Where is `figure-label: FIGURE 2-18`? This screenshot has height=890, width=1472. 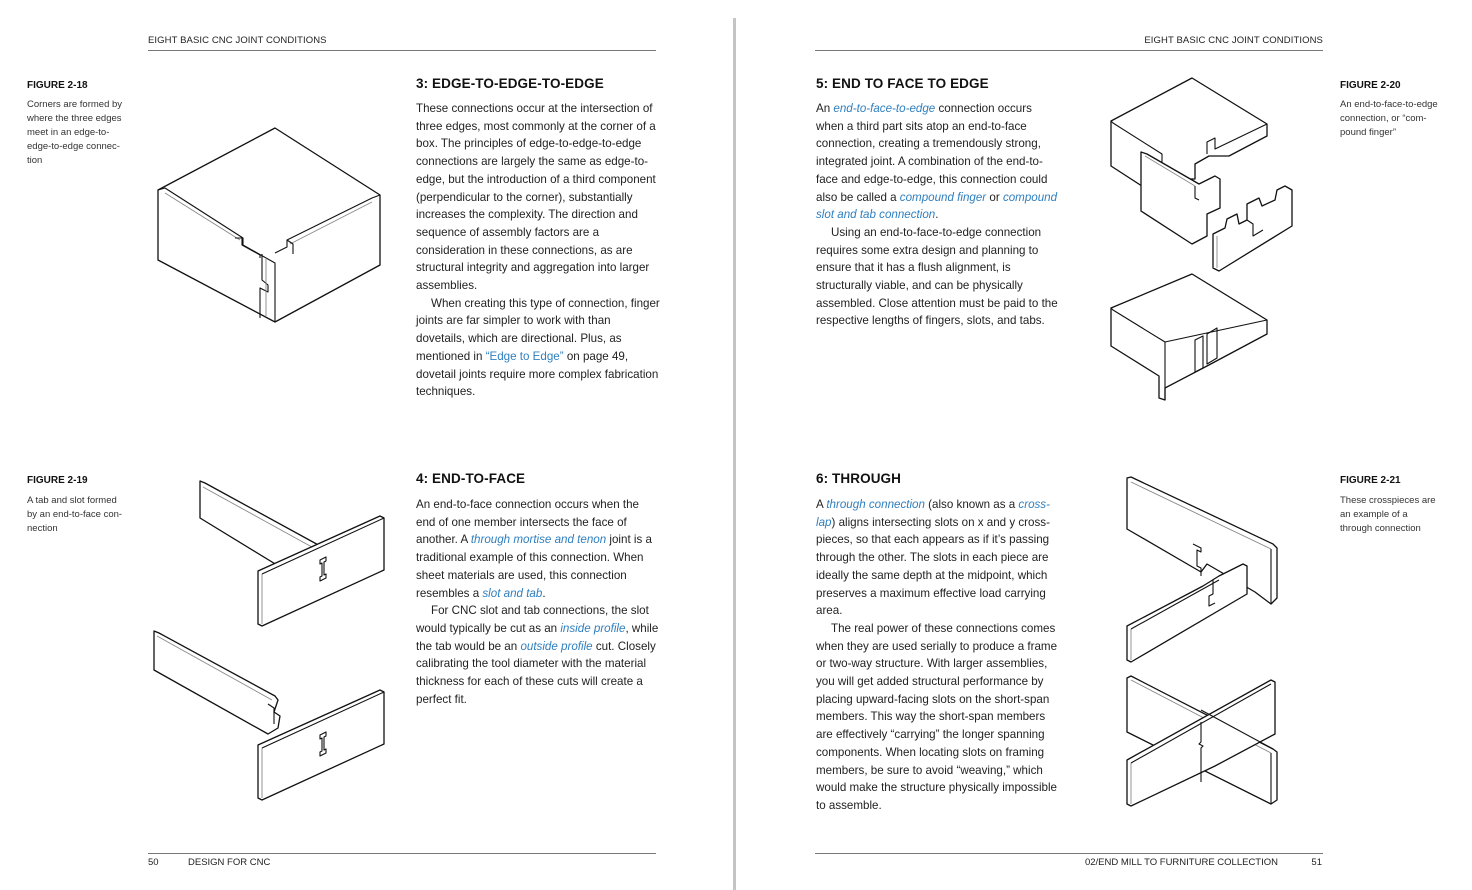
figure-label: FIGURE 2-18 is located at coordinates (57, 85).